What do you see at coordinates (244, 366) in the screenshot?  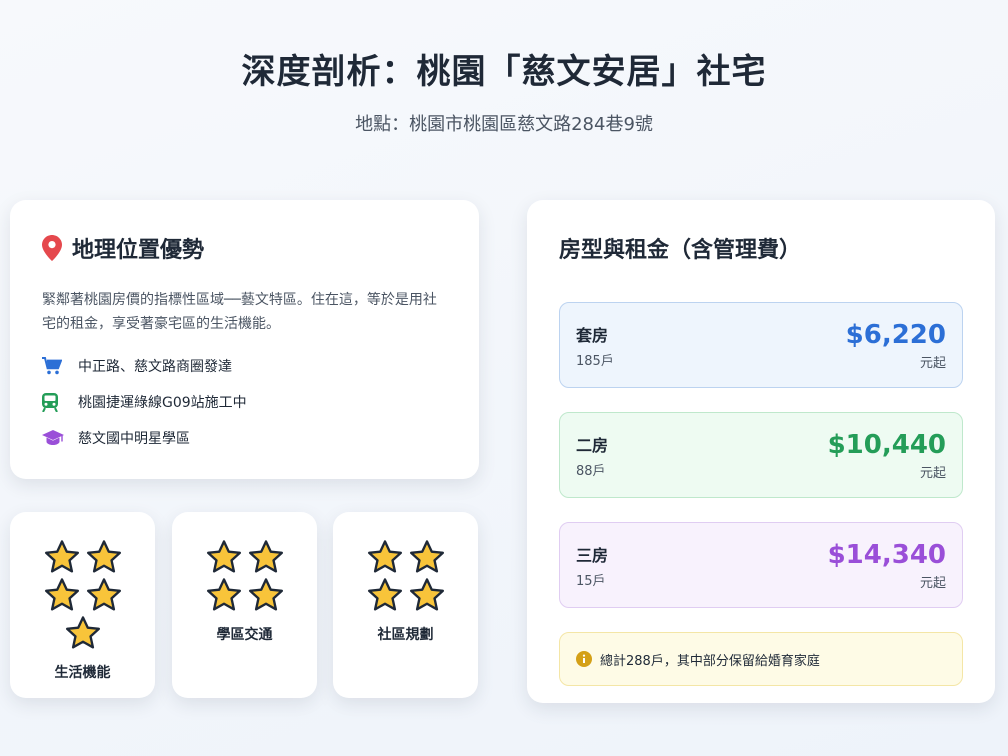 I see `feature-shopping: 中正路、慈文路商圈發達` at bounding box center [244, 366].